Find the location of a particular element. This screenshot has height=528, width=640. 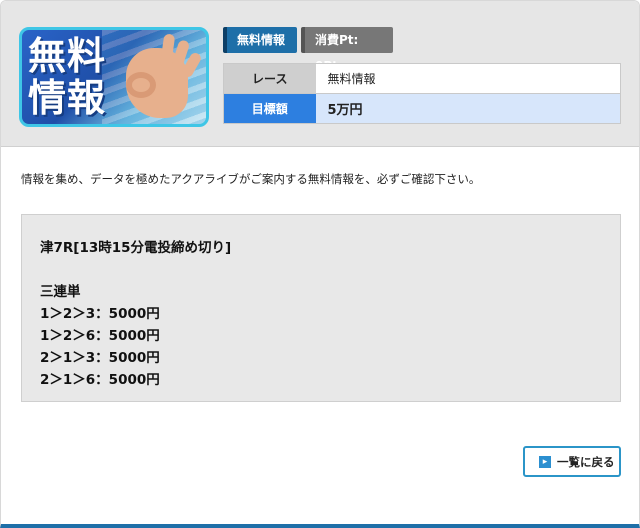

free-info-tag: 無料情報 is located at coordinates (260, 40).